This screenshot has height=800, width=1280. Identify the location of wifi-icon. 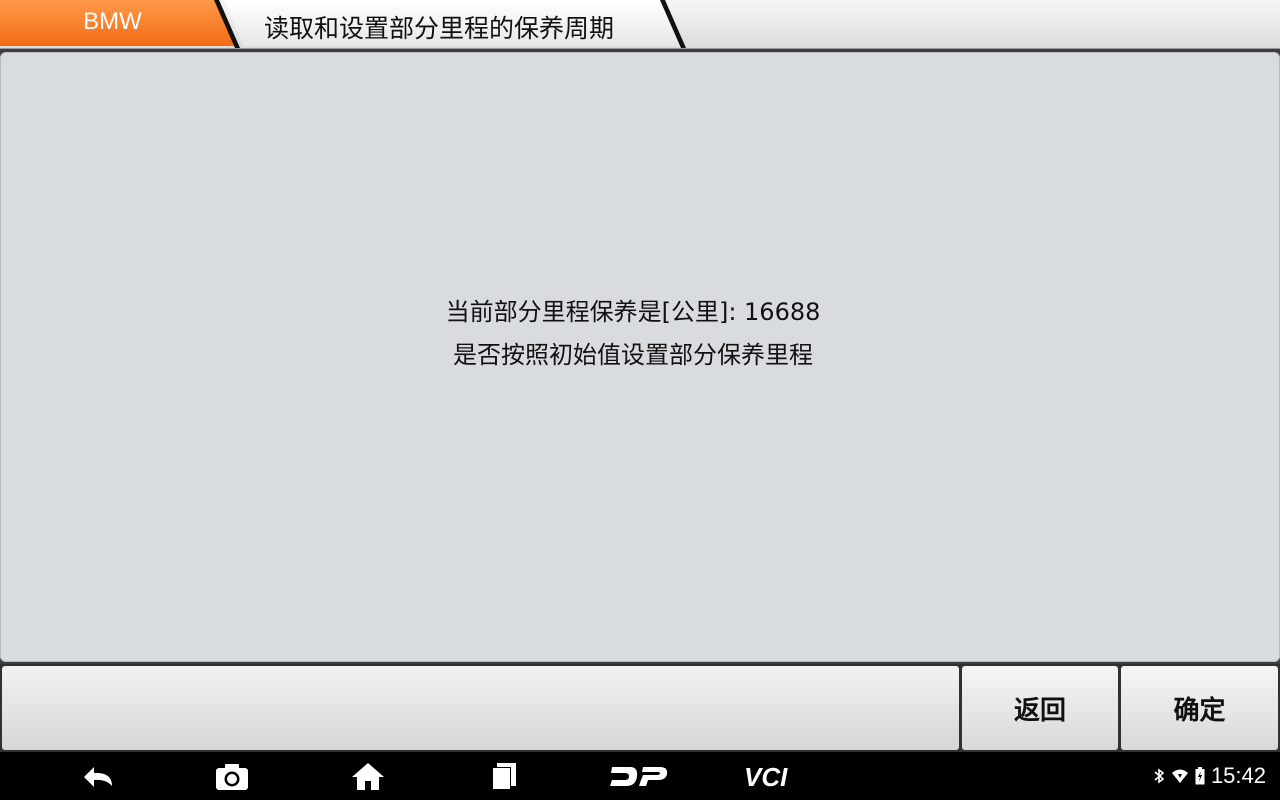
(1179, 776).